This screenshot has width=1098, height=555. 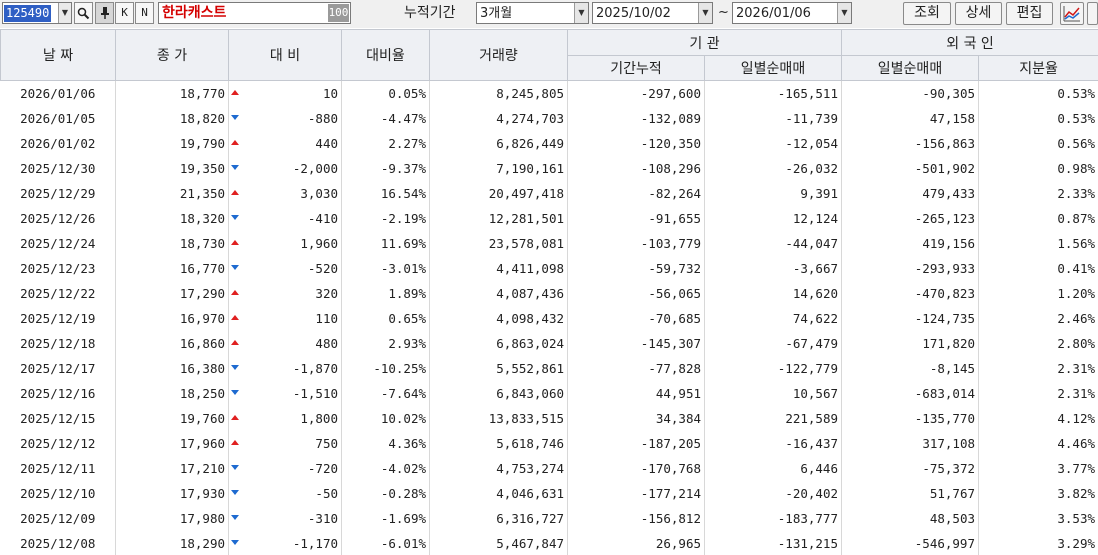 What do you see at coordinates (1038, 443) in the screenshot?
I see `cell-foreign-ratio: 4.46%` at bounding box center [1038, 443].